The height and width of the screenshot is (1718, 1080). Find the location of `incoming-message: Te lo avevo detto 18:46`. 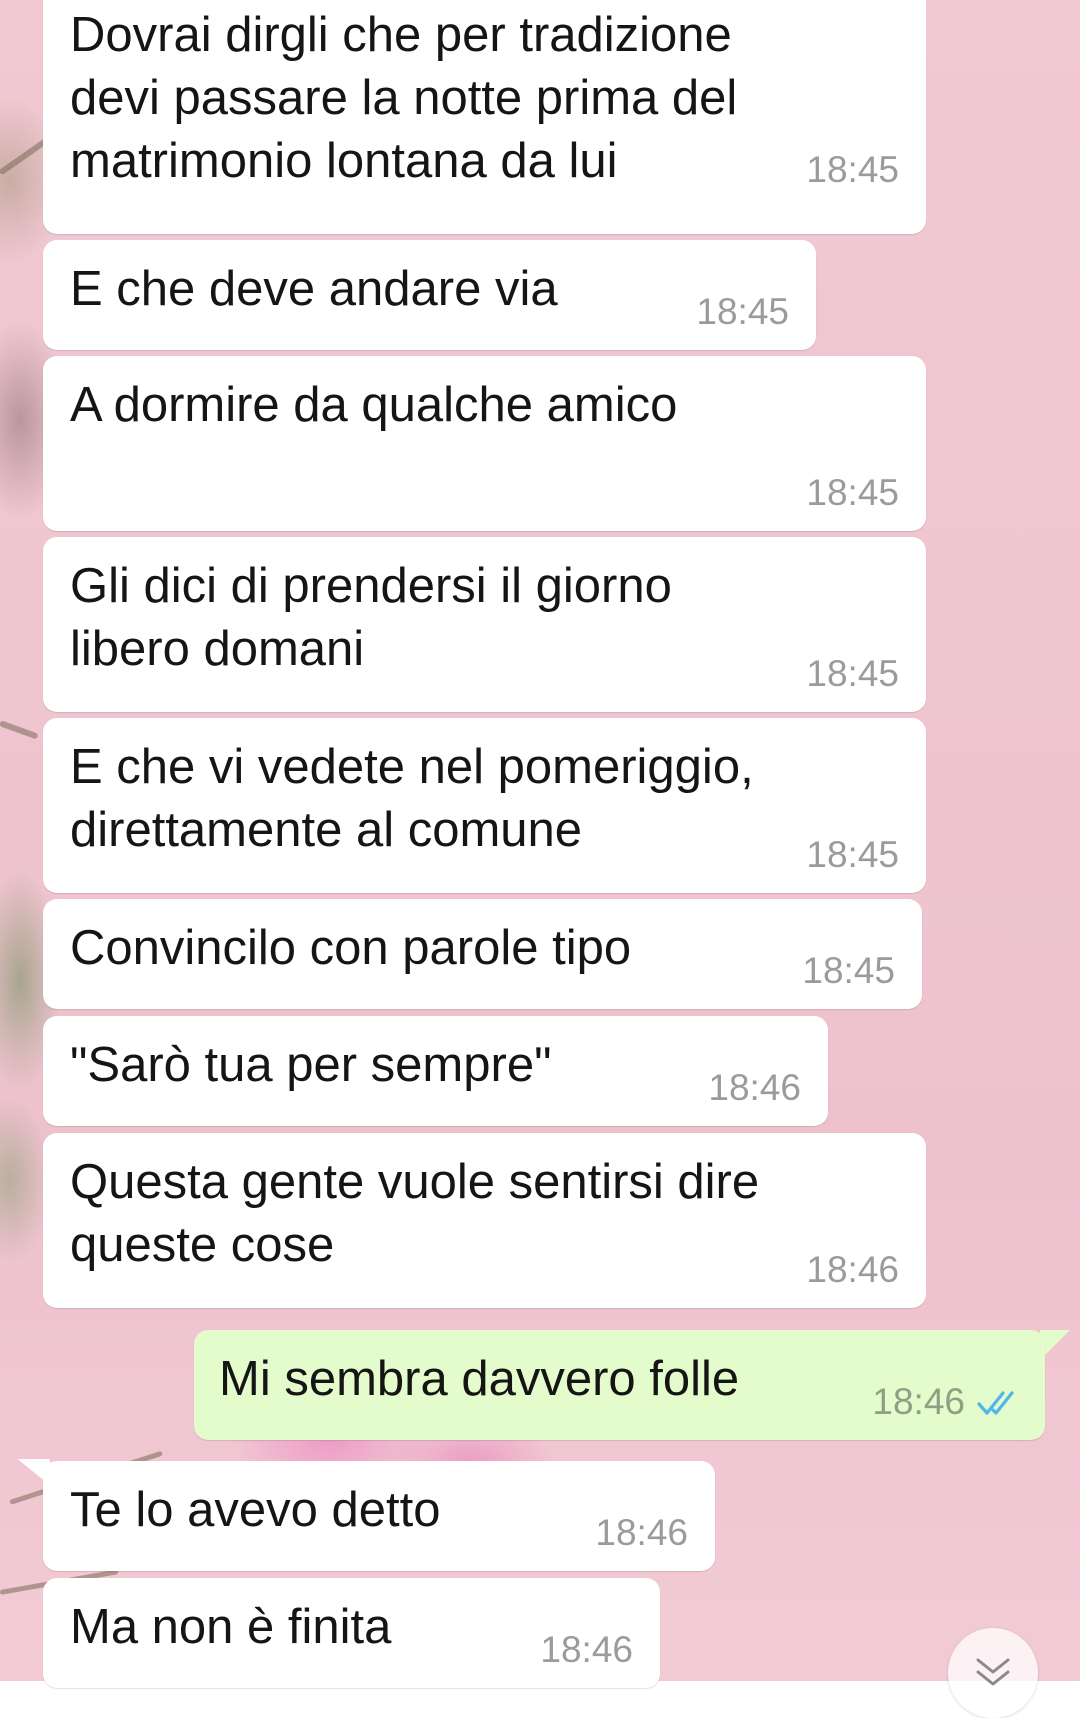

incoming-message: Te lo avevo detto 18:46 is located at coordinates (379, 1516).